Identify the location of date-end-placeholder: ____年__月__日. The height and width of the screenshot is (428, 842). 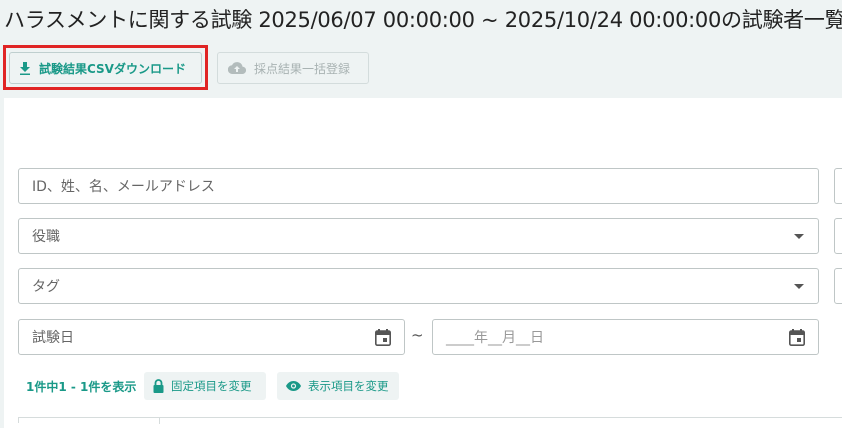
(495, 338).